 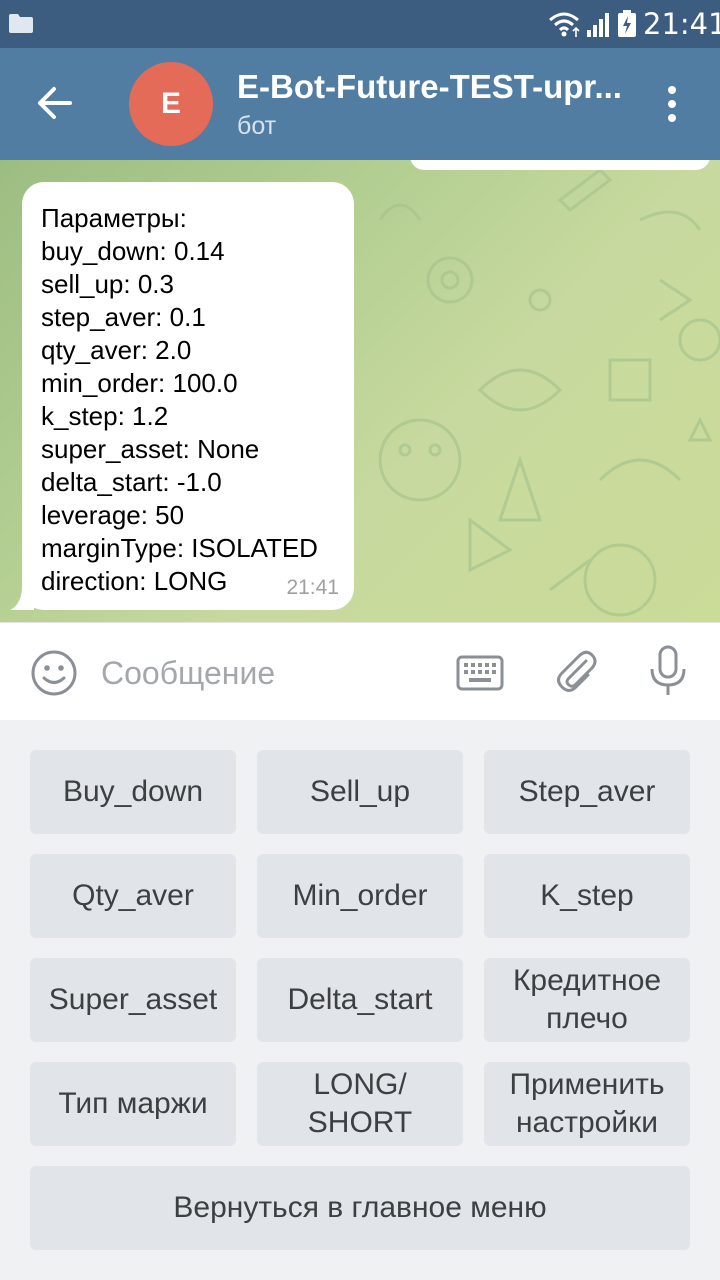 I want to click on attach-icon, so click(x=576, y=671).